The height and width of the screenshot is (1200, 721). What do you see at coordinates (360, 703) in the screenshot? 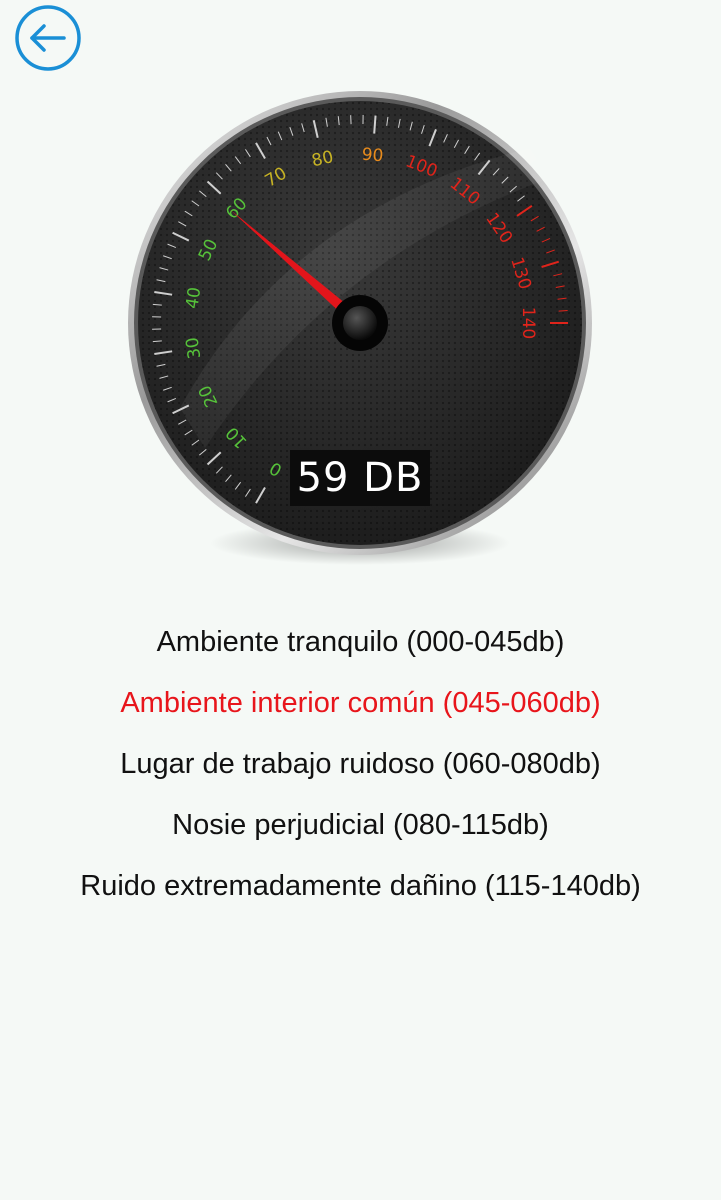
I see `noise-level-item-active: Ambiente interior común (045-060db)` at bounding box center [360, 703].